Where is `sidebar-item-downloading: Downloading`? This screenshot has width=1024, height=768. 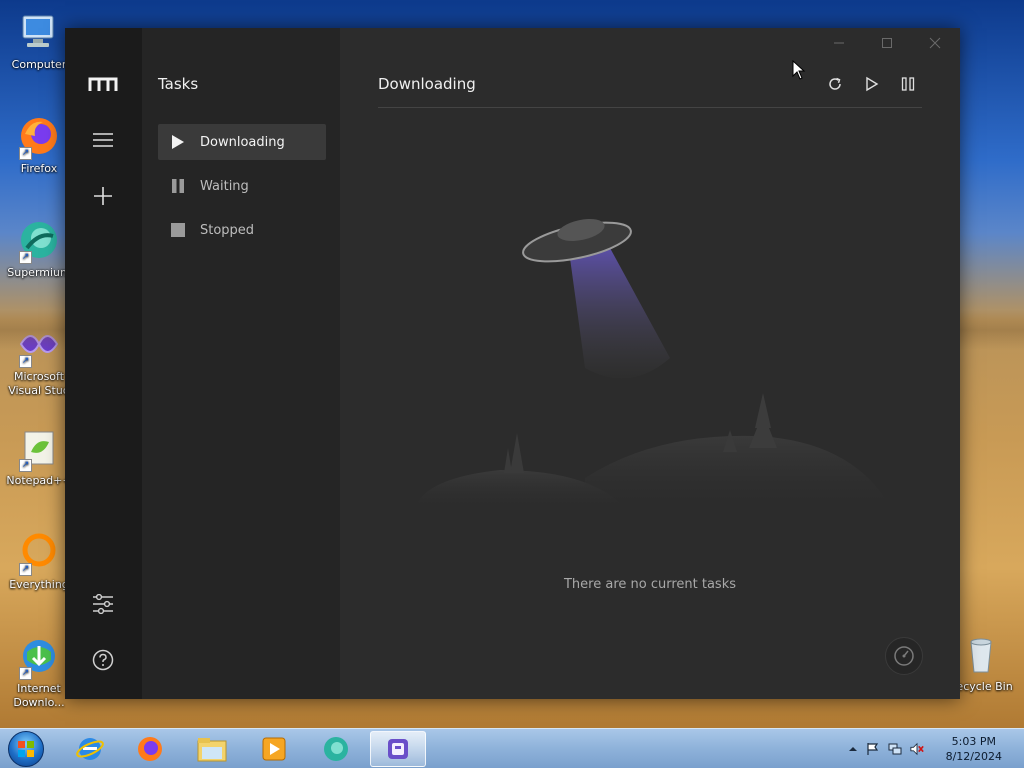 sidebar-item-downloading: Downloading is located at coordinates (242, 142).